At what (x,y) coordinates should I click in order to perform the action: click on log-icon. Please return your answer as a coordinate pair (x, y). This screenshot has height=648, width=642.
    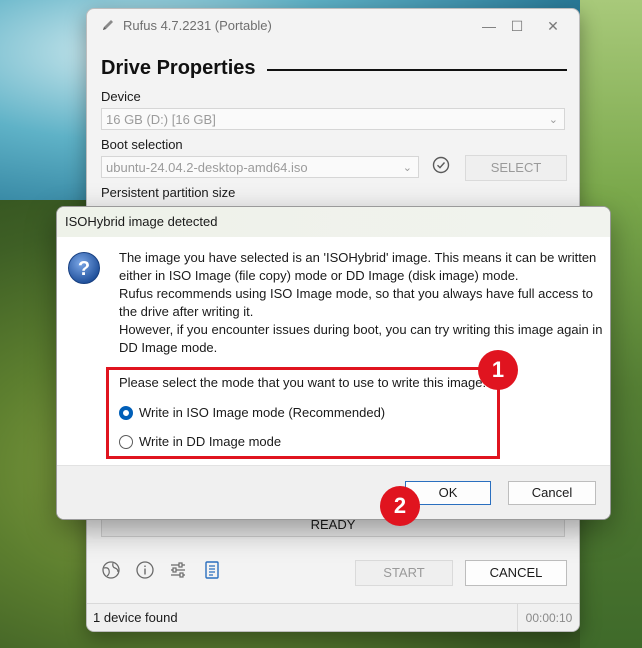
    Looking at the image, I should click on (212, 570).